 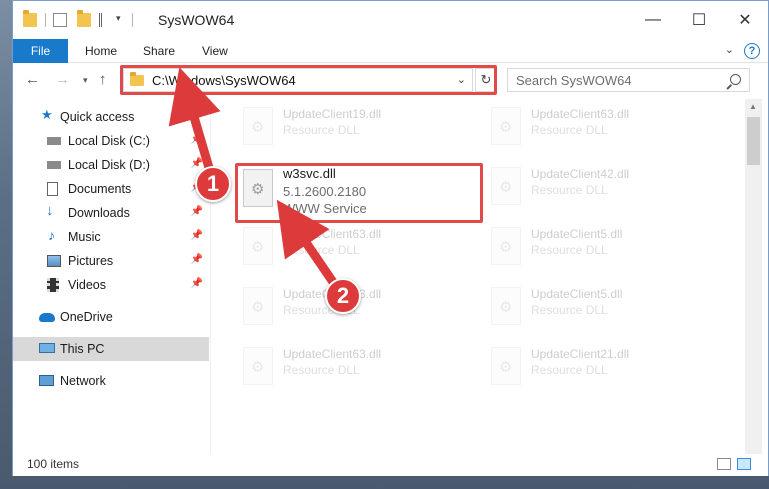 I want to click on address-highlight, so click(x=308, y=80).